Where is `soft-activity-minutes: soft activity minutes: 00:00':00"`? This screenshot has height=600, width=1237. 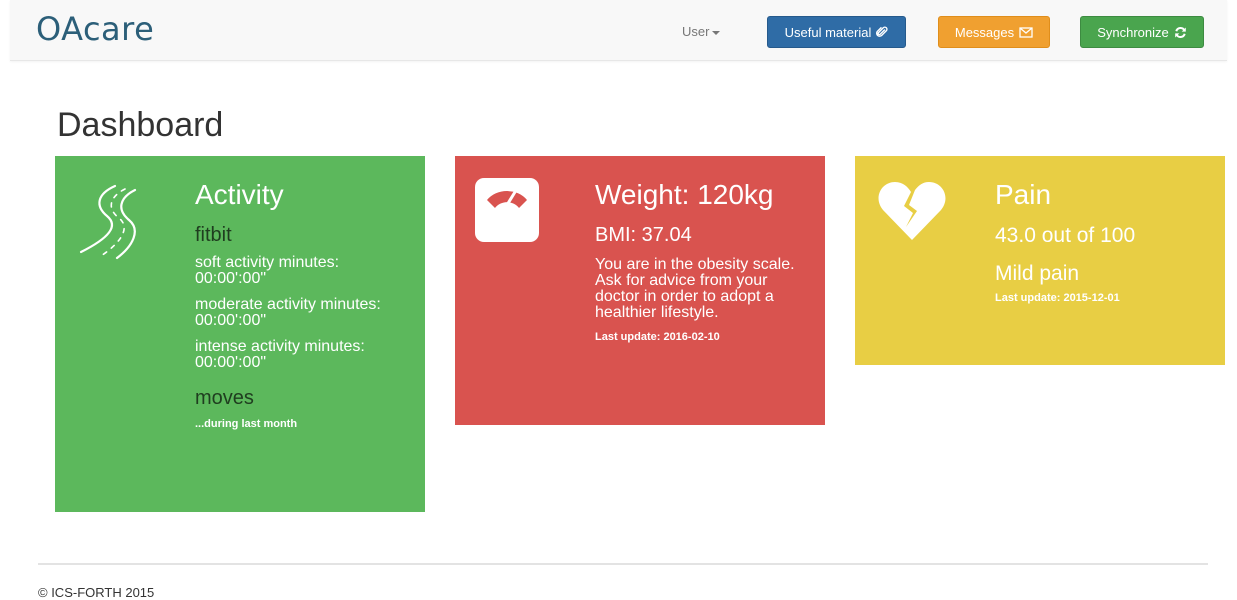 soft-activity-minutes: soft activity minutes: 00:00':00" is located at coordinates (267, 270).